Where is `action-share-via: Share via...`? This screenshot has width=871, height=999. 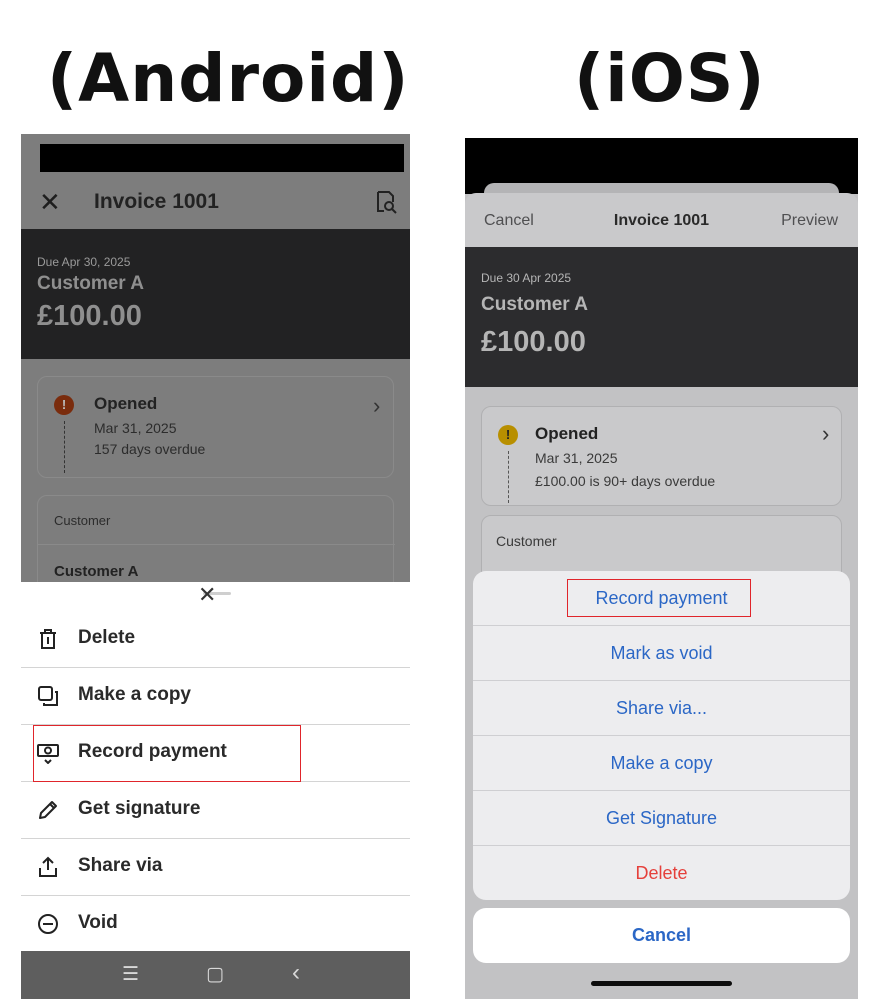 action-share-via: Share via... is located at coordinates (661, 708).